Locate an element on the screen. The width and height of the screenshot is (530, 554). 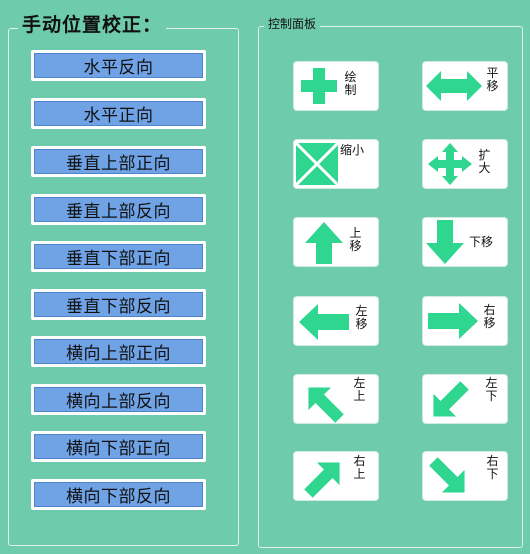
move-down-button: 下移 is located at coordinates (465, 242).